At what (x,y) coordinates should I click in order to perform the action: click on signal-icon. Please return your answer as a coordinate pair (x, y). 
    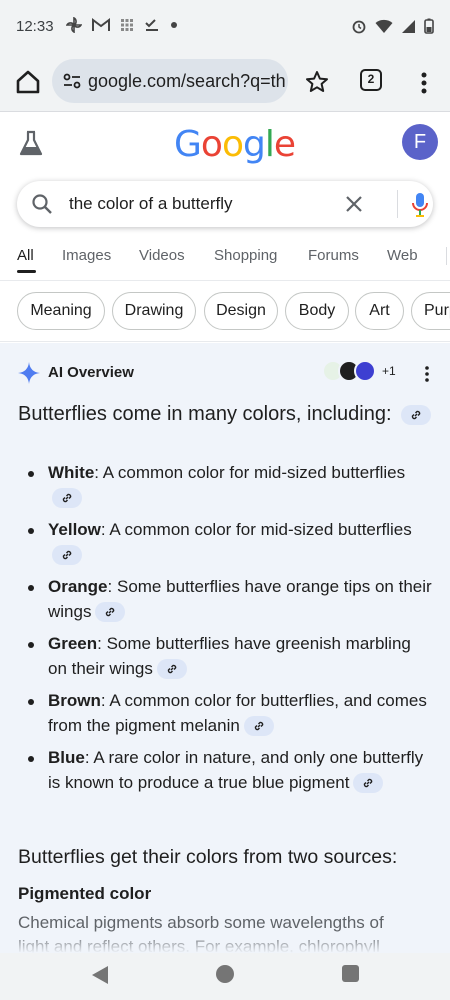
    Looking at the image, I should click on (408, 26).